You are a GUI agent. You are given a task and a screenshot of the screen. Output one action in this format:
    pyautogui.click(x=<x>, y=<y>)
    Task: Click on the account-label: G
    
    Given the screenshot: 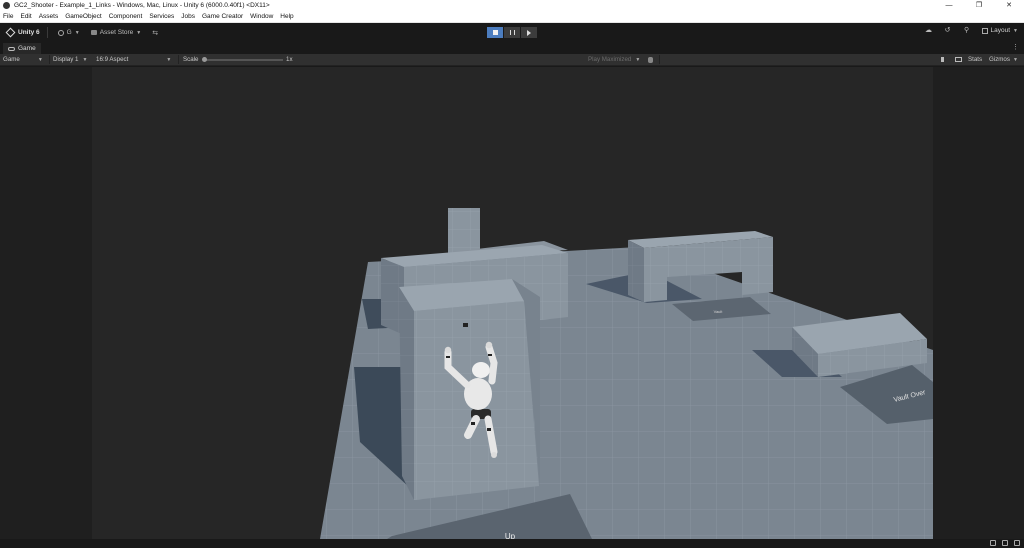 What is the action you would take?
    pyautogui.click(x=69, y=32)
    